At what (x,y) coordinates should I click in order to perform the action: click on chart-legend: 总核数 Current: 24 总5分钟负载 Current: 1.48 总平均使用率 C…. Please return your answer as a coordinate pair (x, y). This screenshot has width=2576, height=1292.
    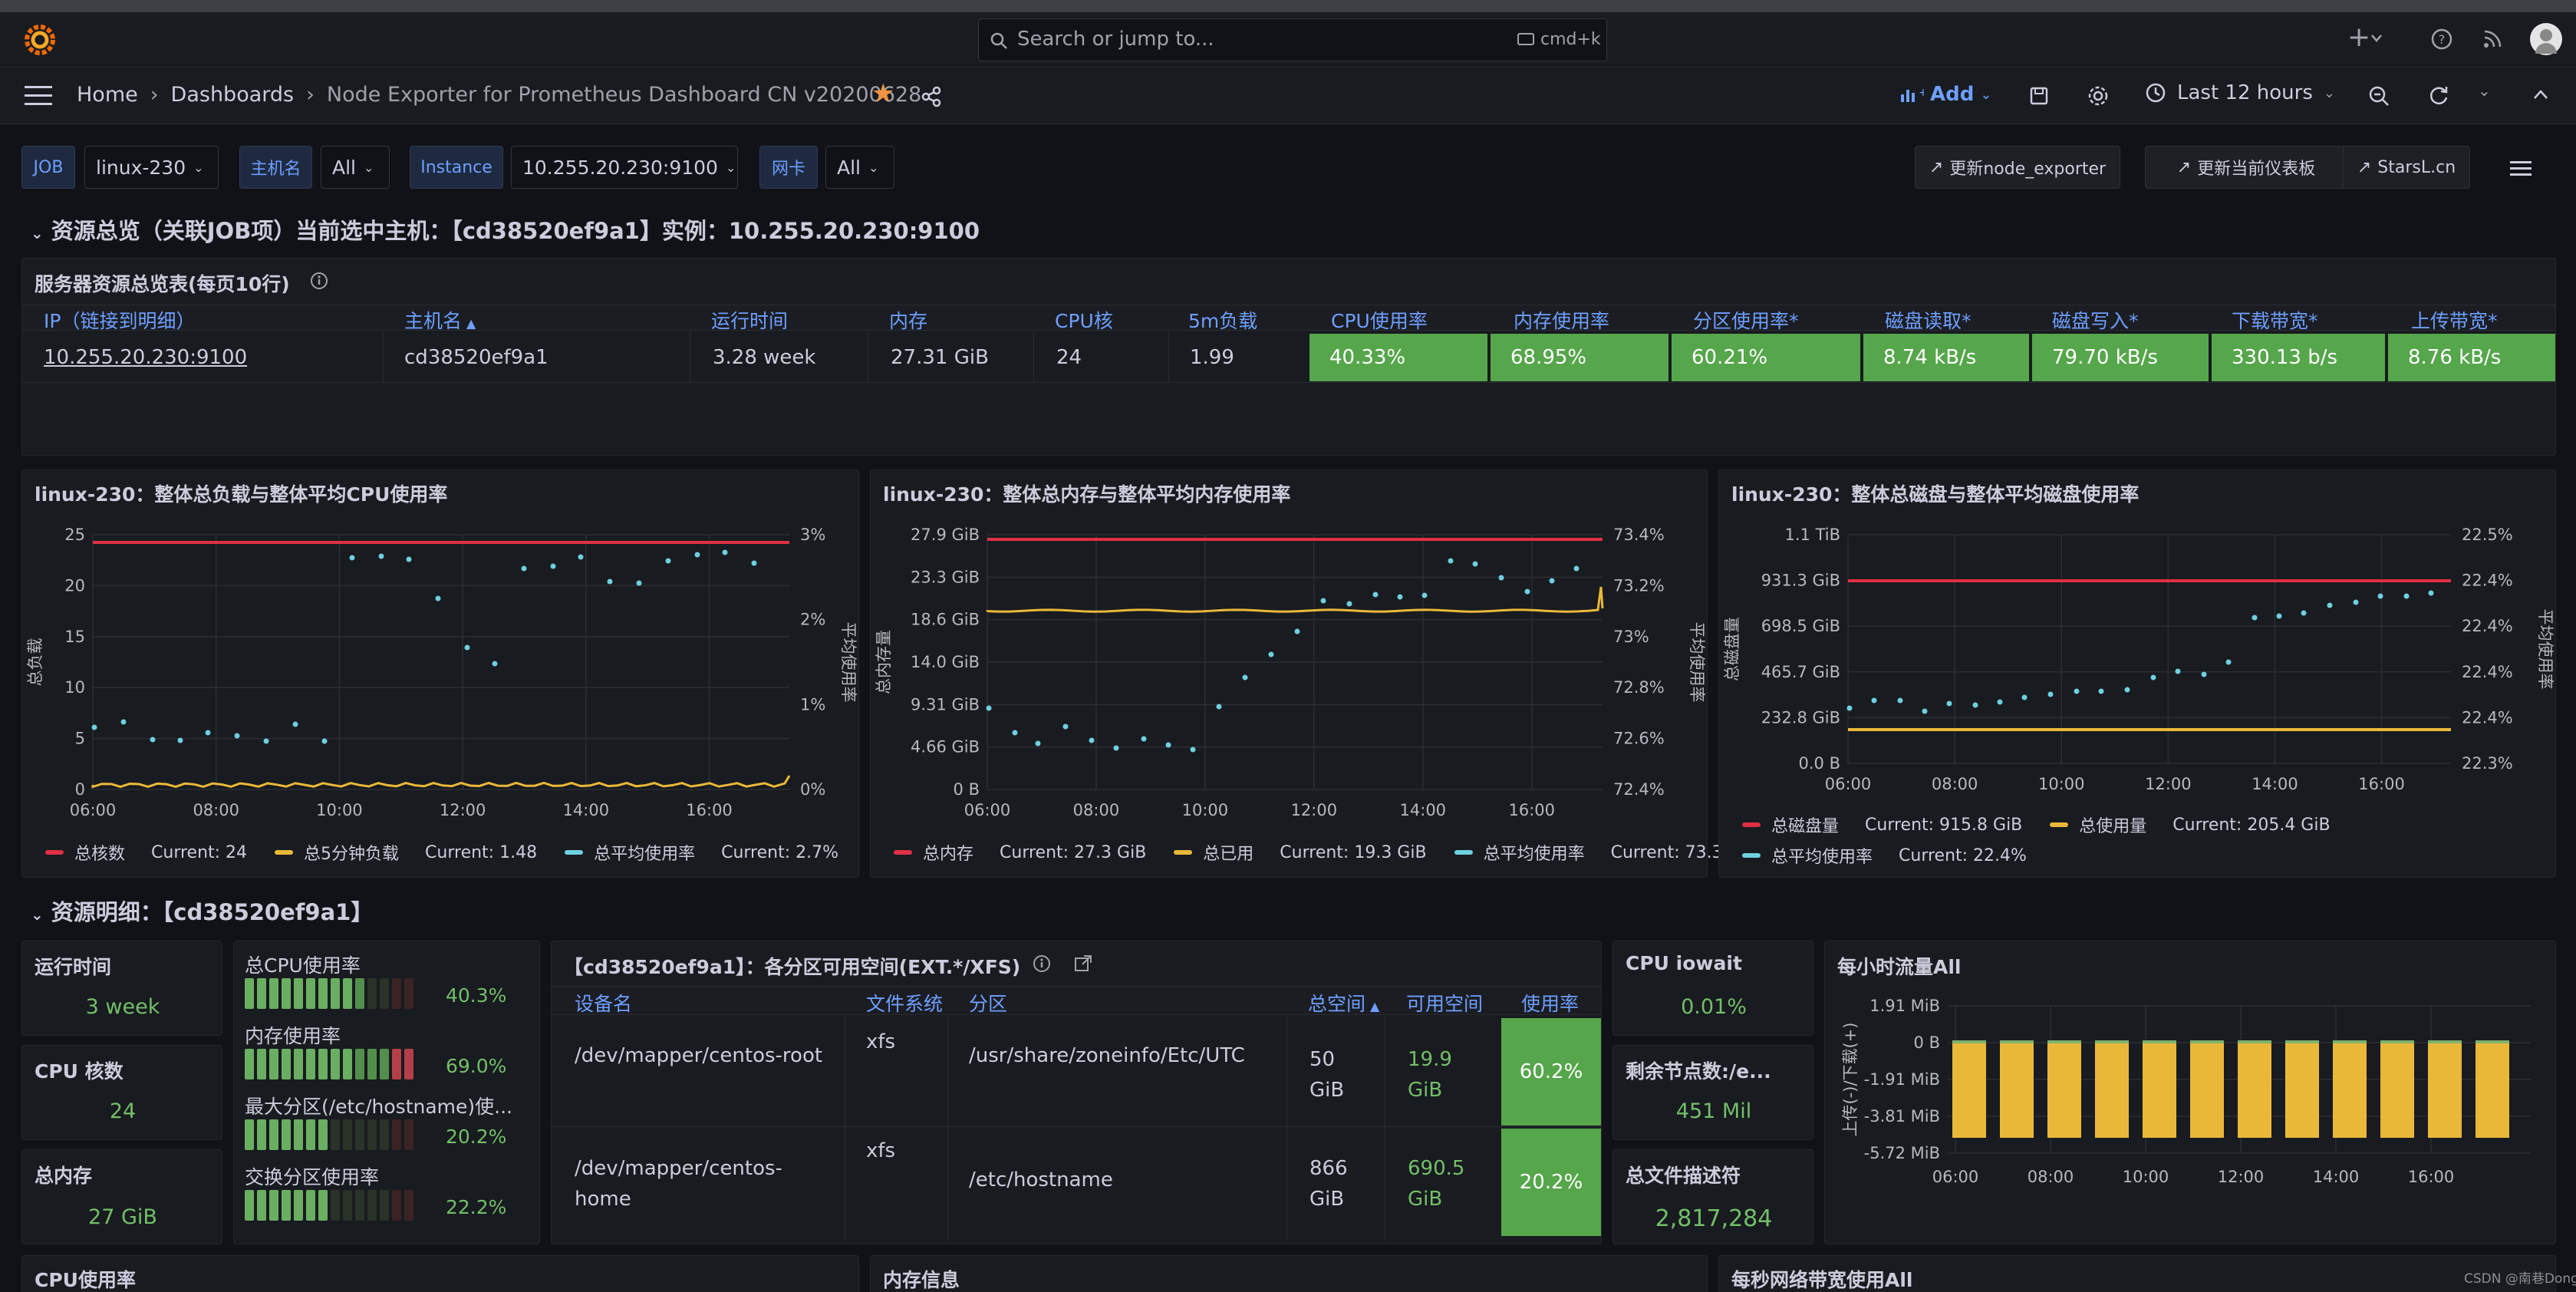
    Looking at the image, I should click on (441, 852).